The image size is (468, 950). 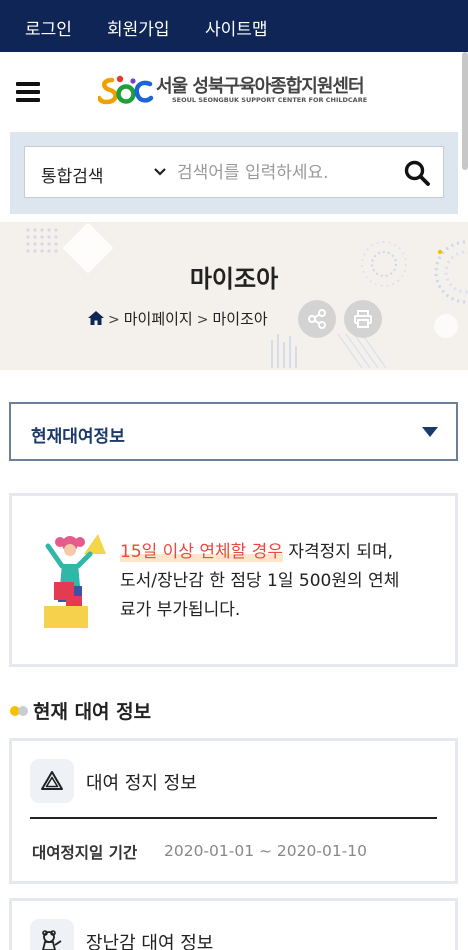 I want to click on notice-line3: 료가 부가됩니다., so click(x=180, y=610).